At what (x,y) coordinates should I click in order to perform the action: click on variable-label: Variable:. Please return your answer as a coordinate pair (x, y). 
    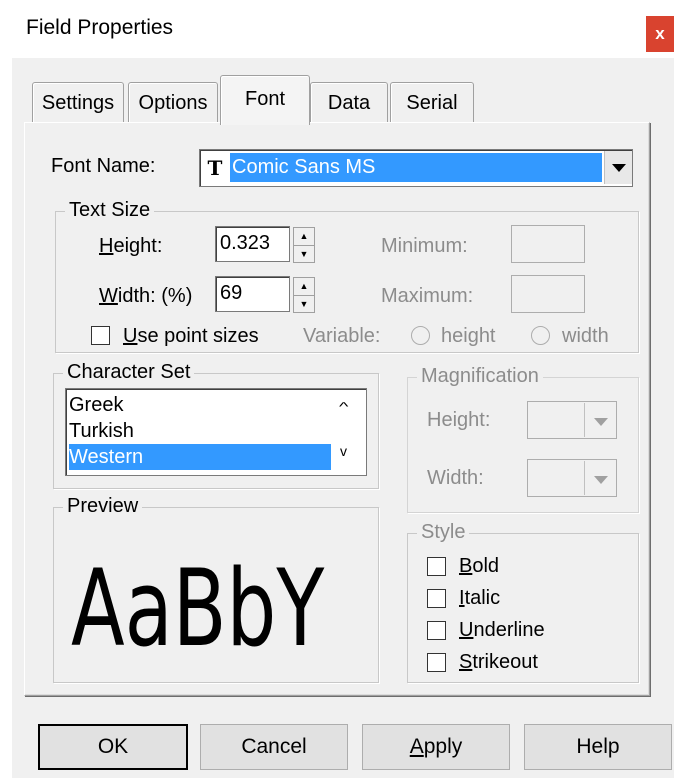
    Looking at the image, I should click on (342, 336).